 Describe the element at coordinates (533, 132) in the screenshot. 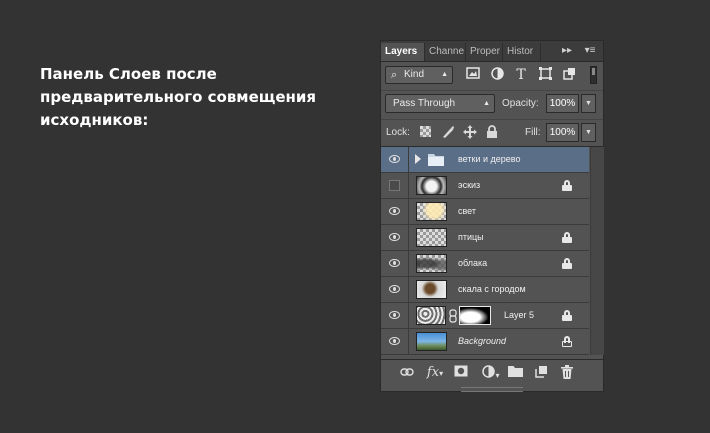

I see `fill-label: Fill:` at that location.